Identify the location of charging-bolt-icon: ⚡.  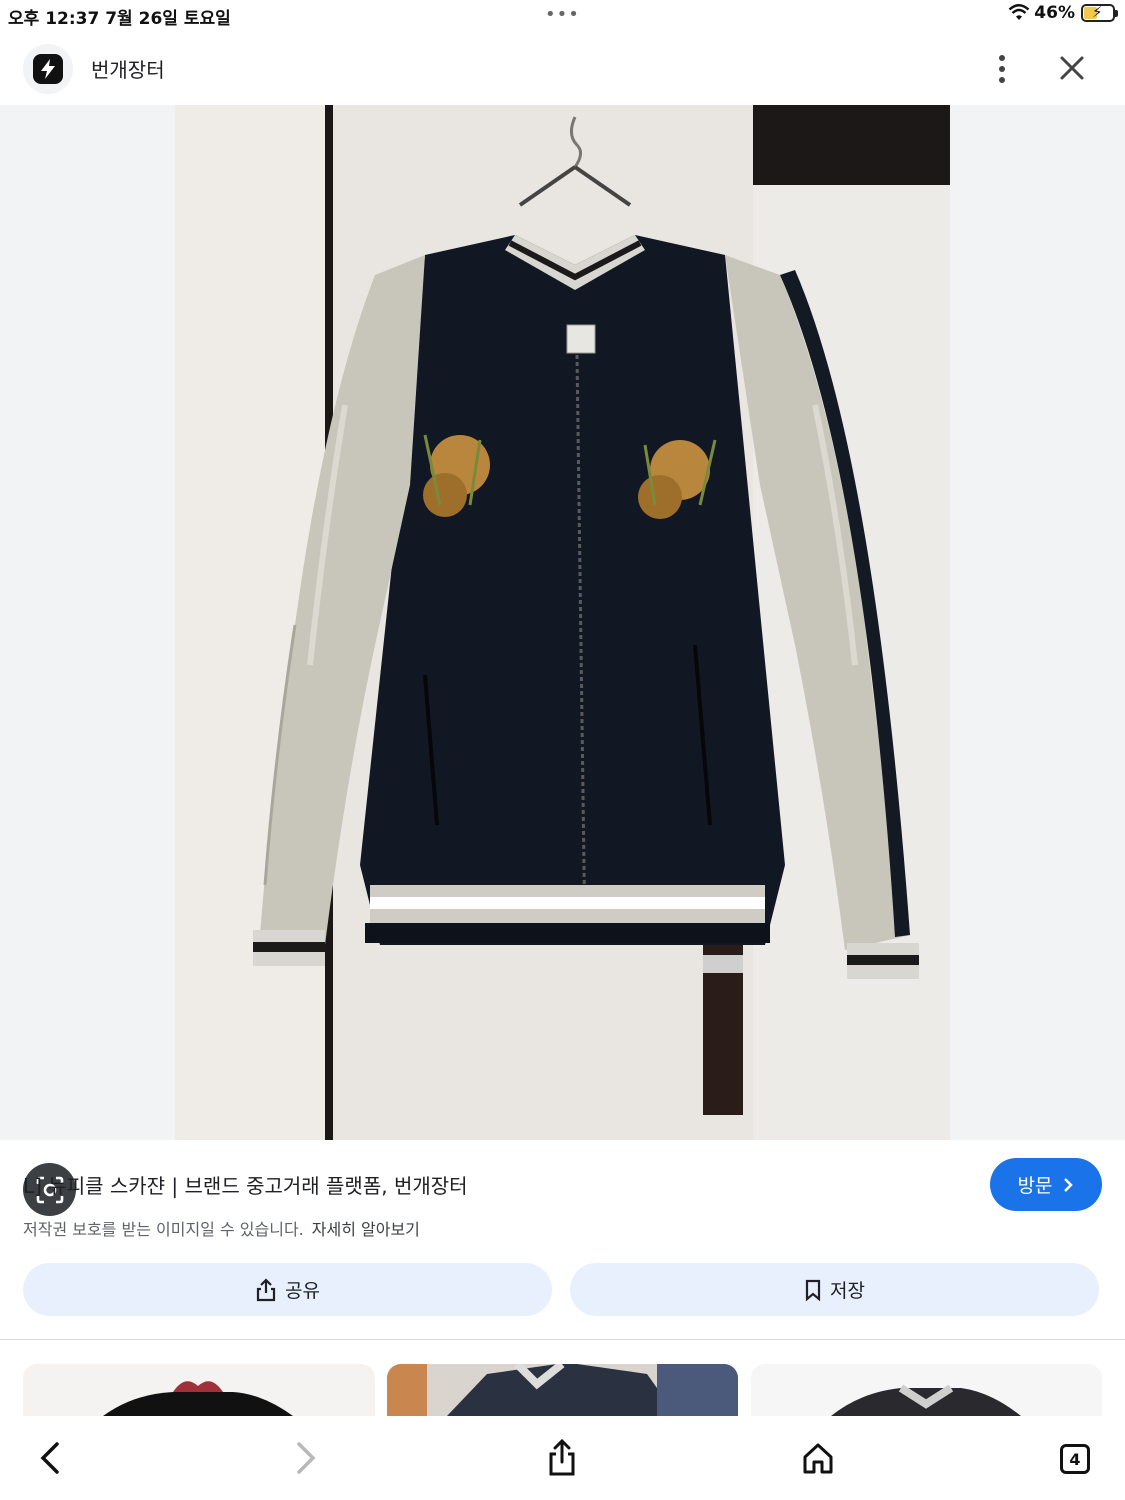
(1097, 12).